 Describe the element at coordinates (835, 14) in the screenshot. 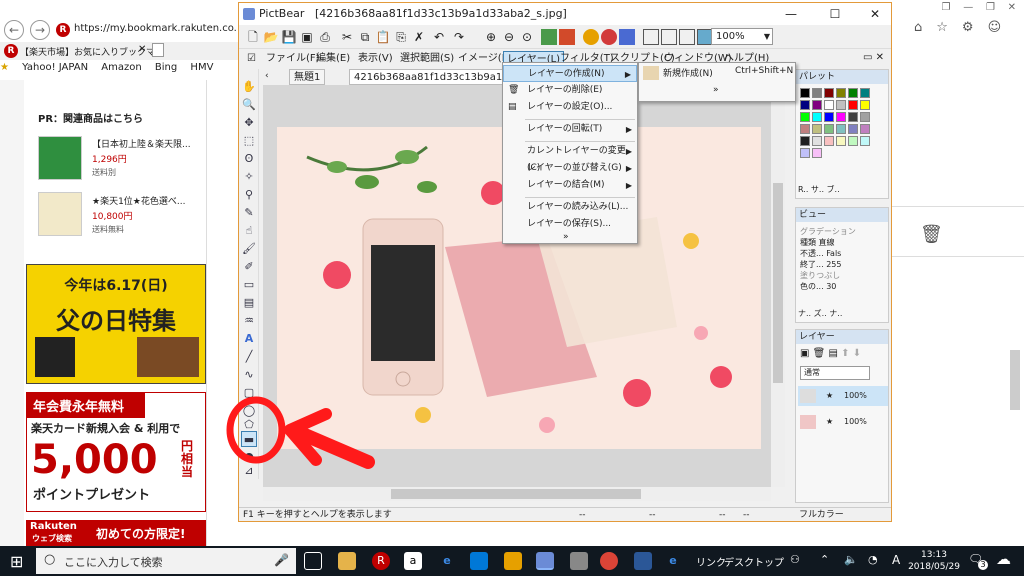

I see `maximize-button: ☐` at that location.